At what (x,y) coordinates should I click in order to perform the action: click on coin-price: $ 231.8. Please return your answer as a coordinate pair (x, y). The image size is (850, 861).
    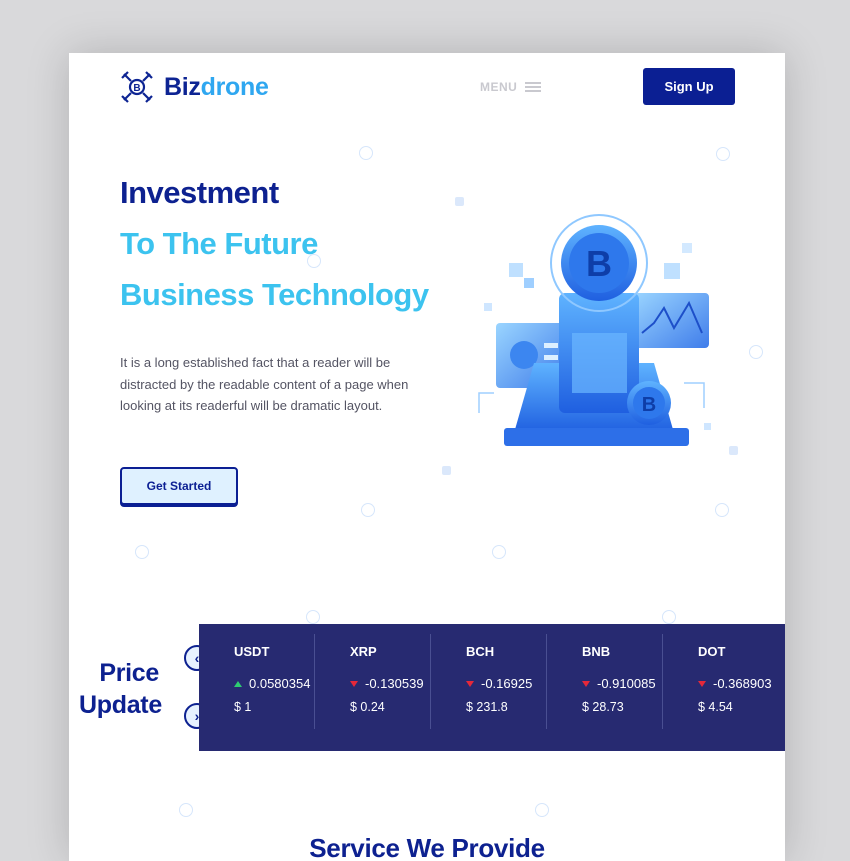
    Looking at the image, I should click on (487, 707).